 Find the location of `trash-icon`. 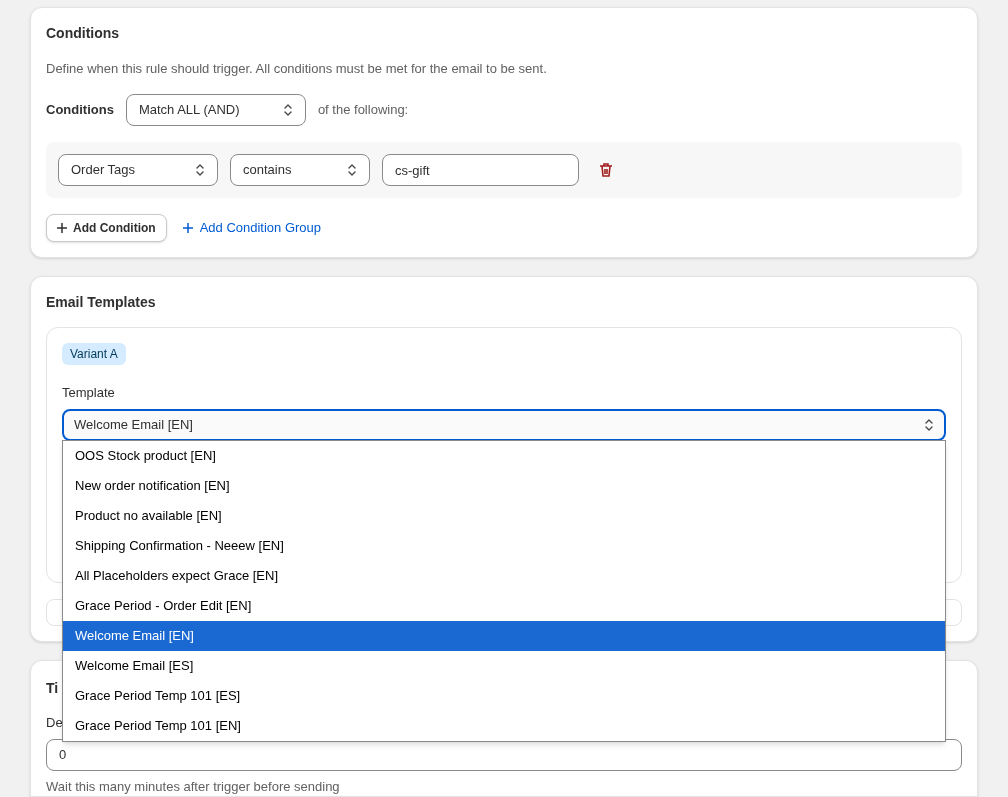

trash-icon is located at coordinates (606, 170).